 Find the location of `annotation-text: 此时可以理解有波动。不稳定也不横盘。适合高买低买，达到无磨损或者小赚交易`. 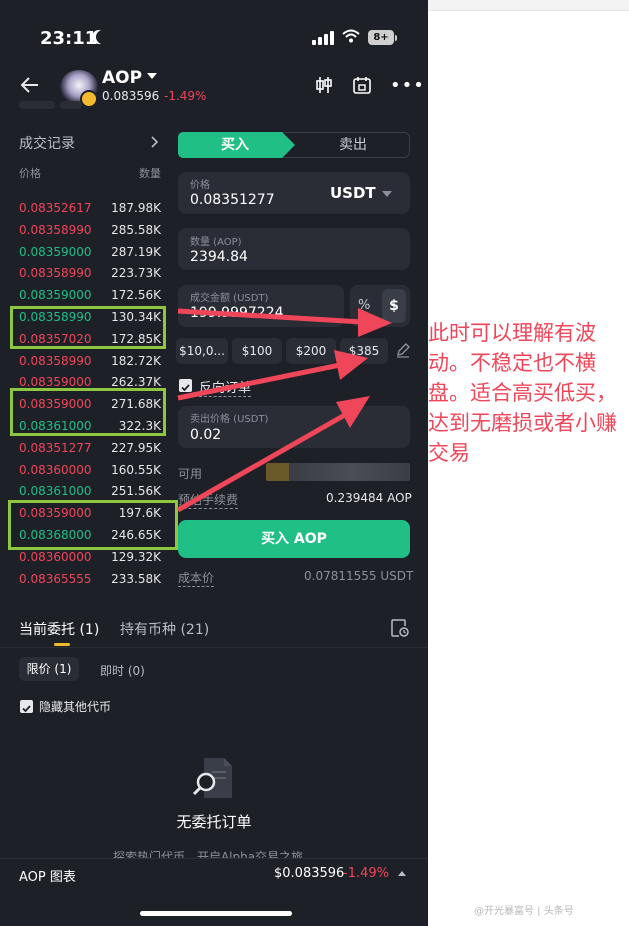

annotation-text: 此时可以理解有波动。不稳定也不横盘。适合高买低买，达到无磨损或者小赚交易 is located at coordinates (522, 393).